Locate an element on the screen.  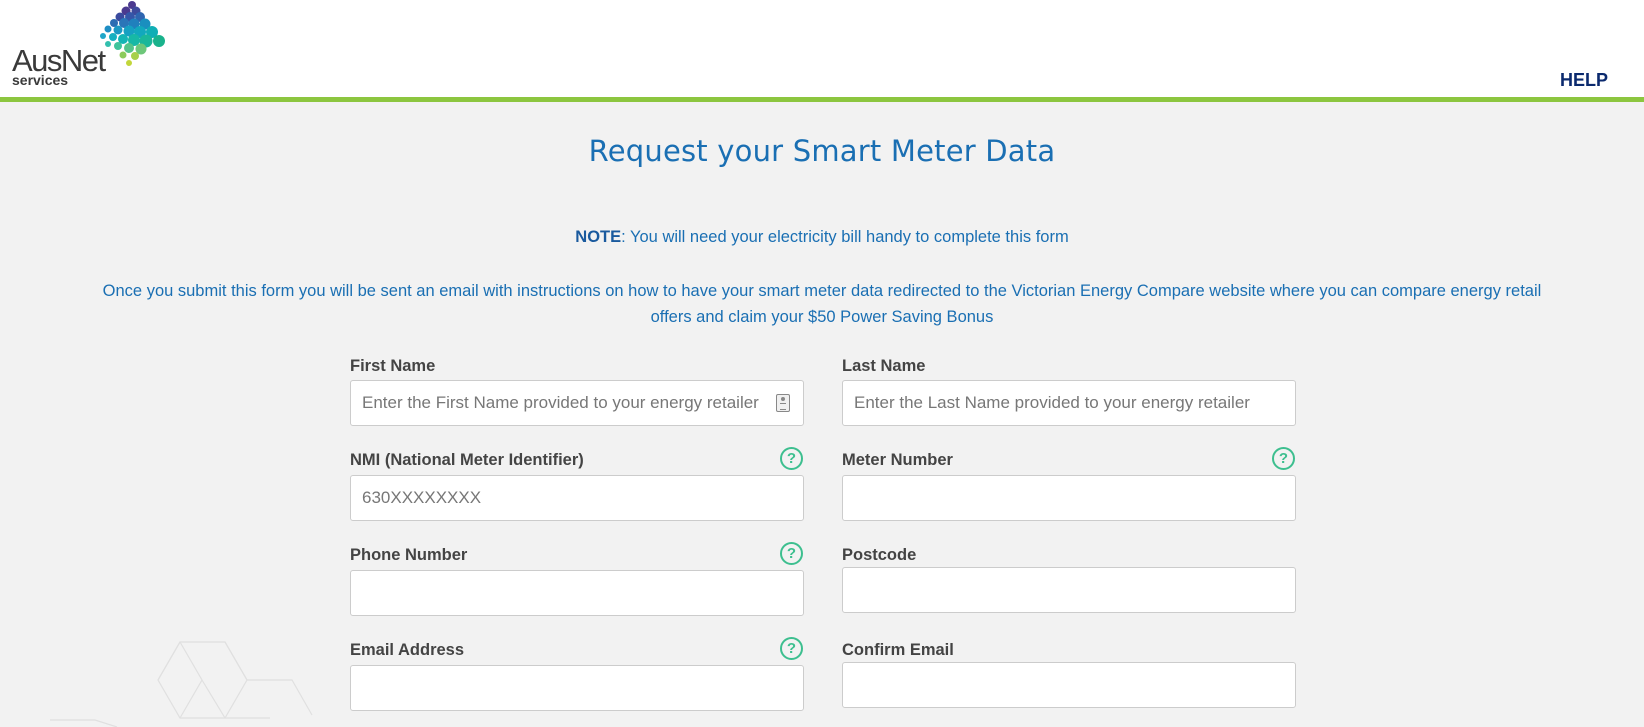
first-name-input is located at coordinates (577, 403).